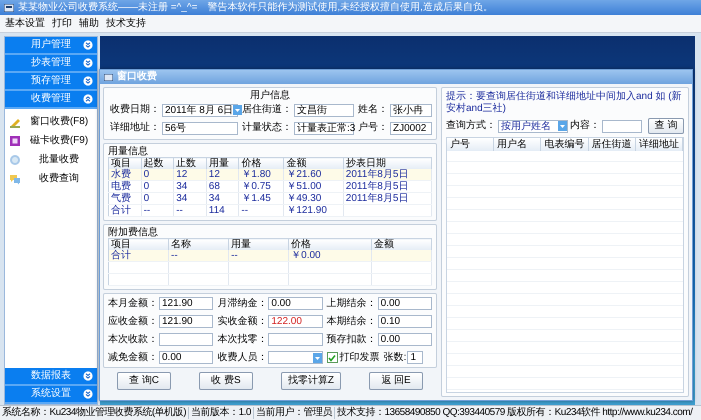 Image resolution: width=701 pixels, height=420 pixels. Describe the element at coordinates (125, 210) in the screenshot. I see `table-cell: 合计` at that location.